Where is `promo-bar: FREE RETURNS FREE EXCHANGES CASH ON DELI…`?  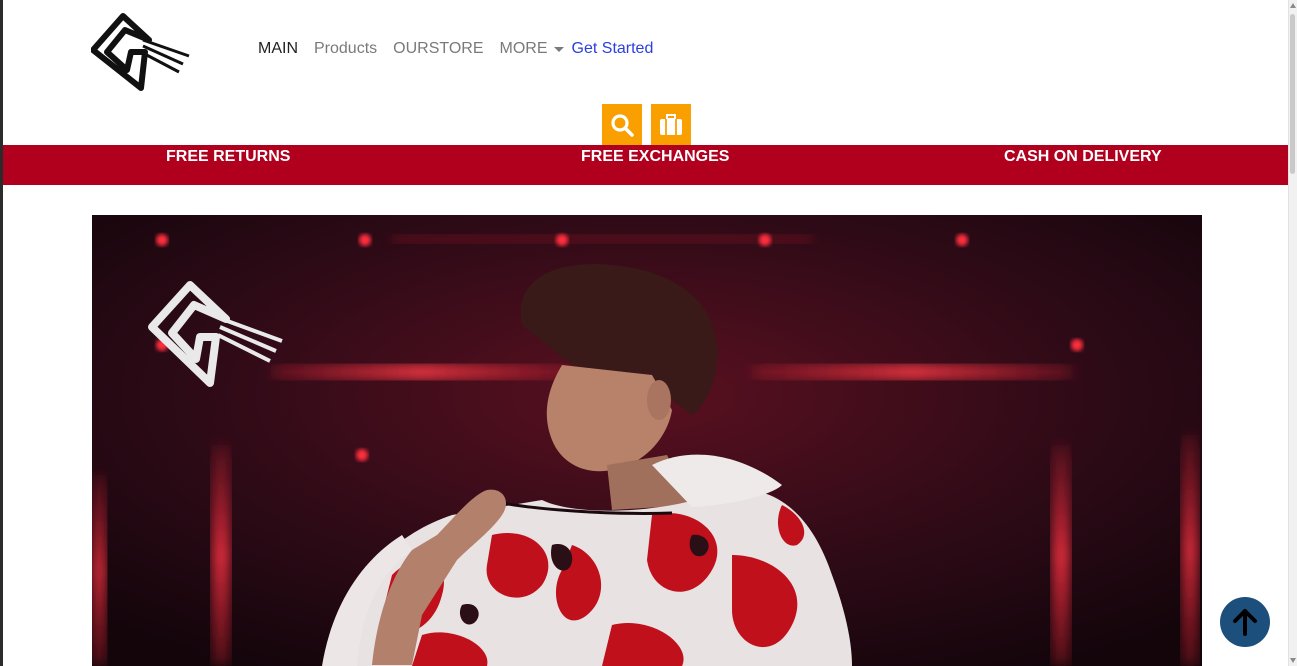 promo-bar: FREE RETURNS FREE EXCHANGES CASH ON DELI… is located at coordinates (646, 165).